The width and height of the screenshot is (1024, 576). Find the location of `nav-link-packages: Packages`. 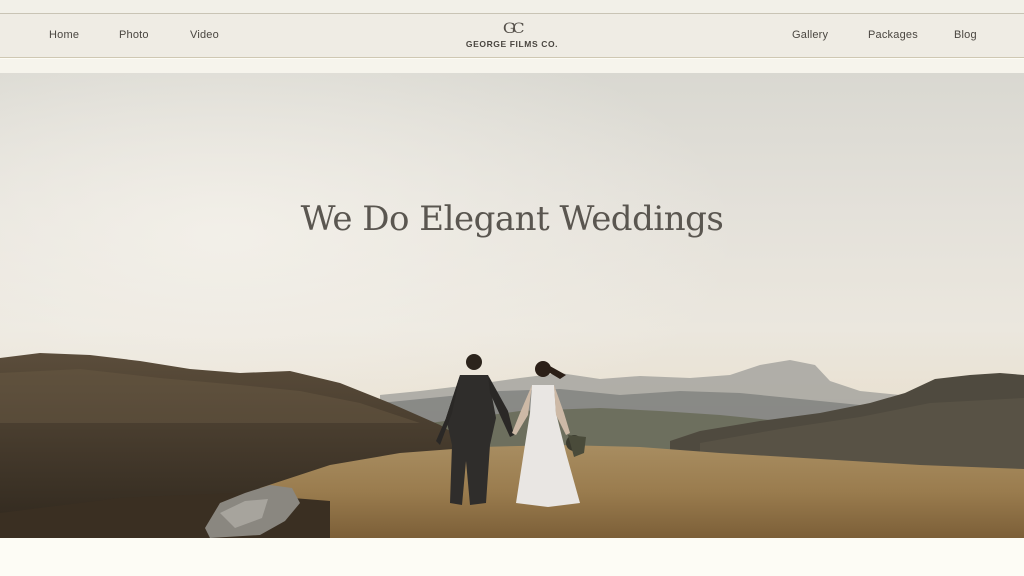

nav-link-packages: Packages is located at coordinates (893, 35).